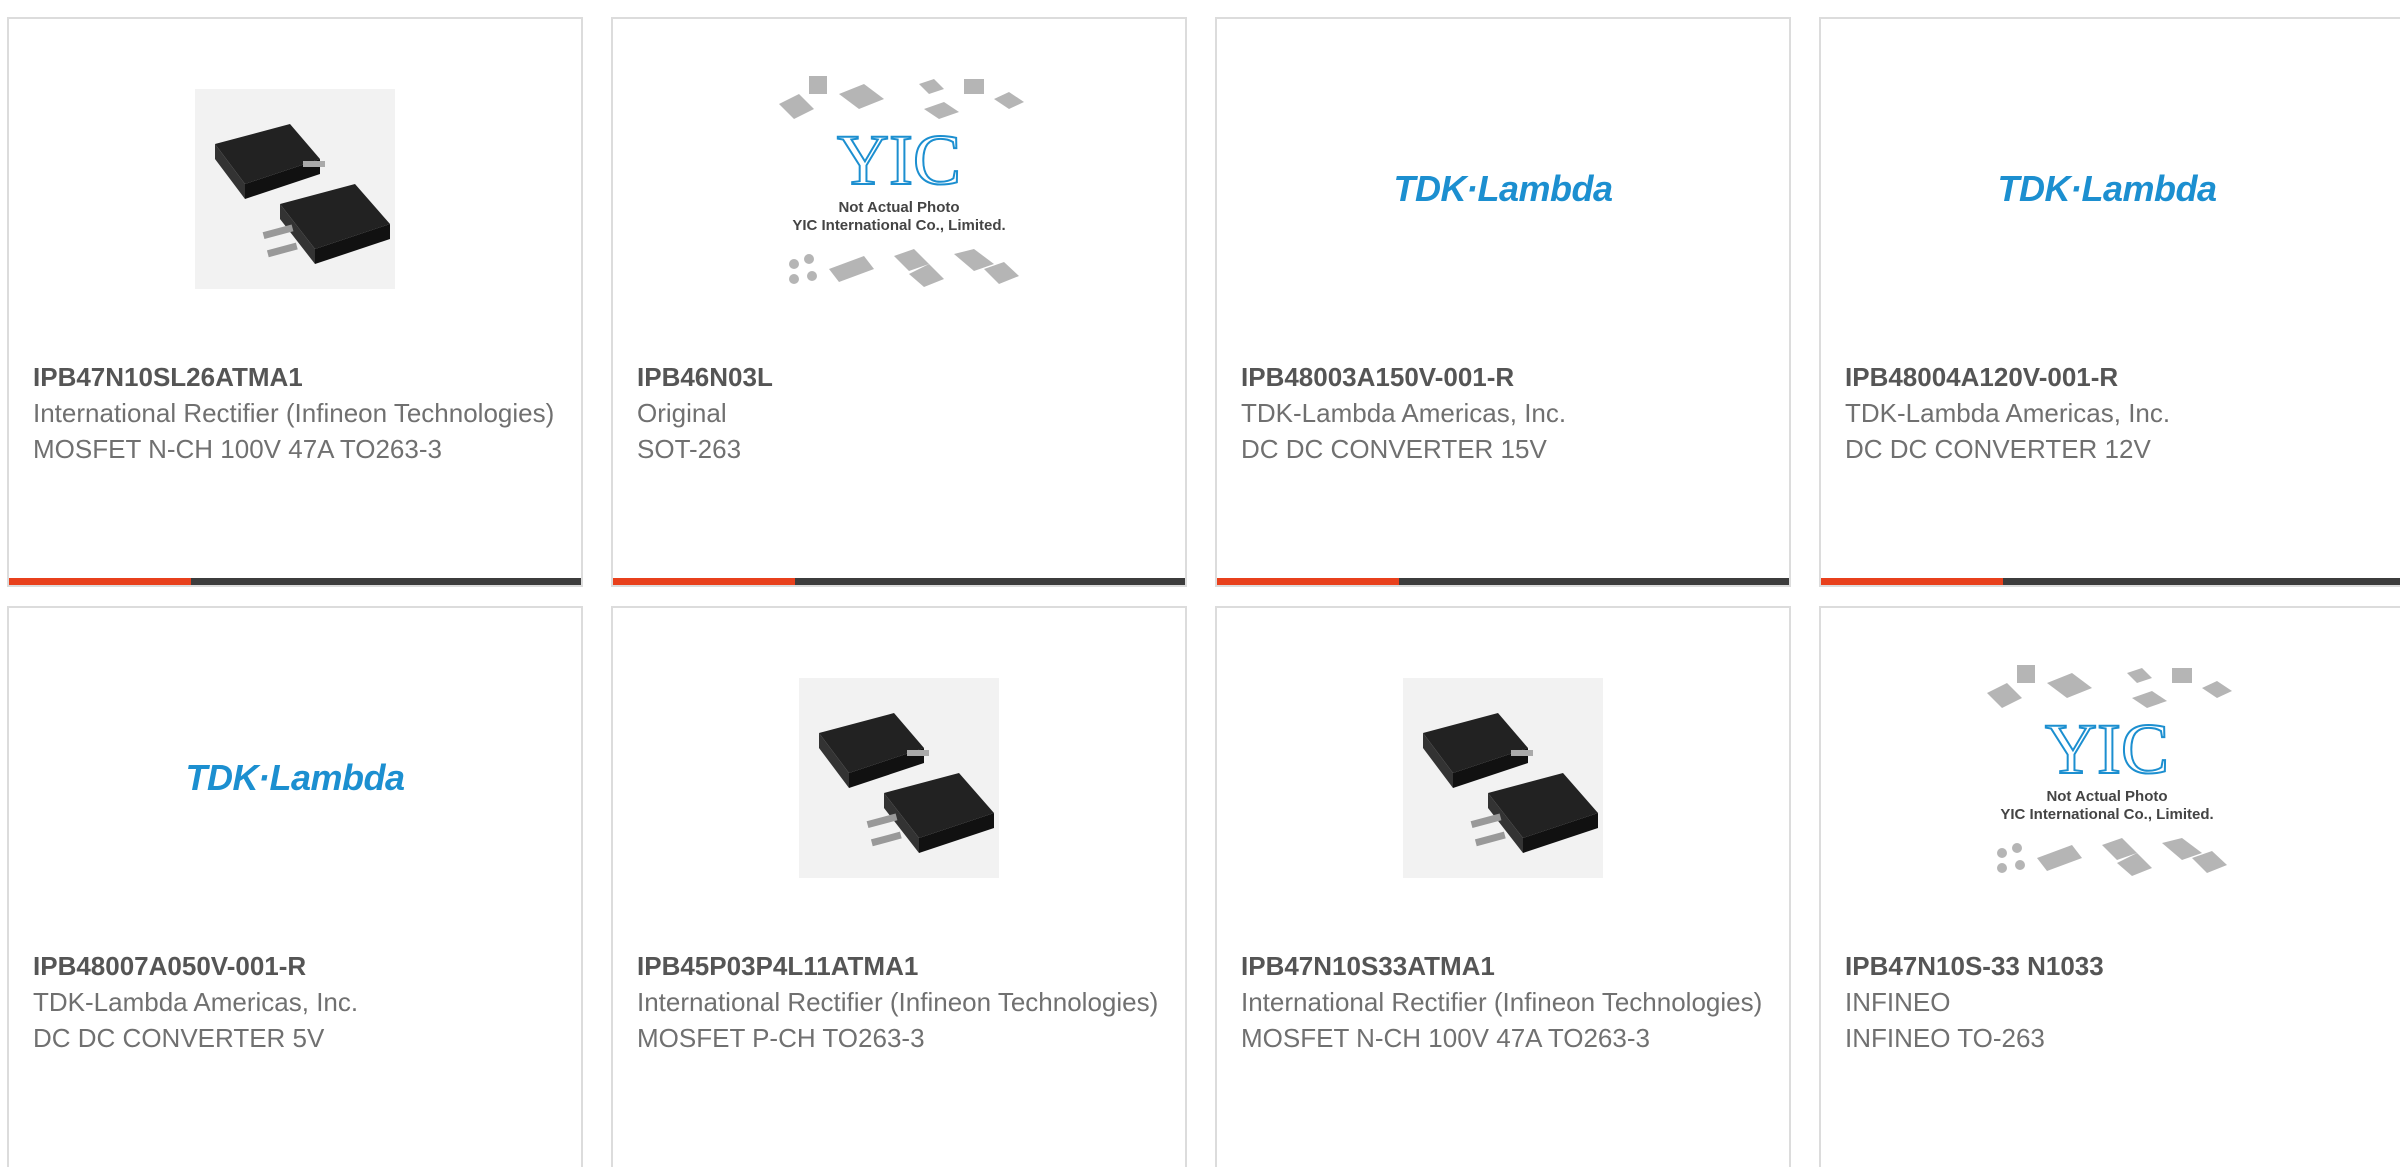  What do you see at coordinates (682, 413) in the screenshot?
I see `manufacturer: Original` at bounding box center [682, 413].